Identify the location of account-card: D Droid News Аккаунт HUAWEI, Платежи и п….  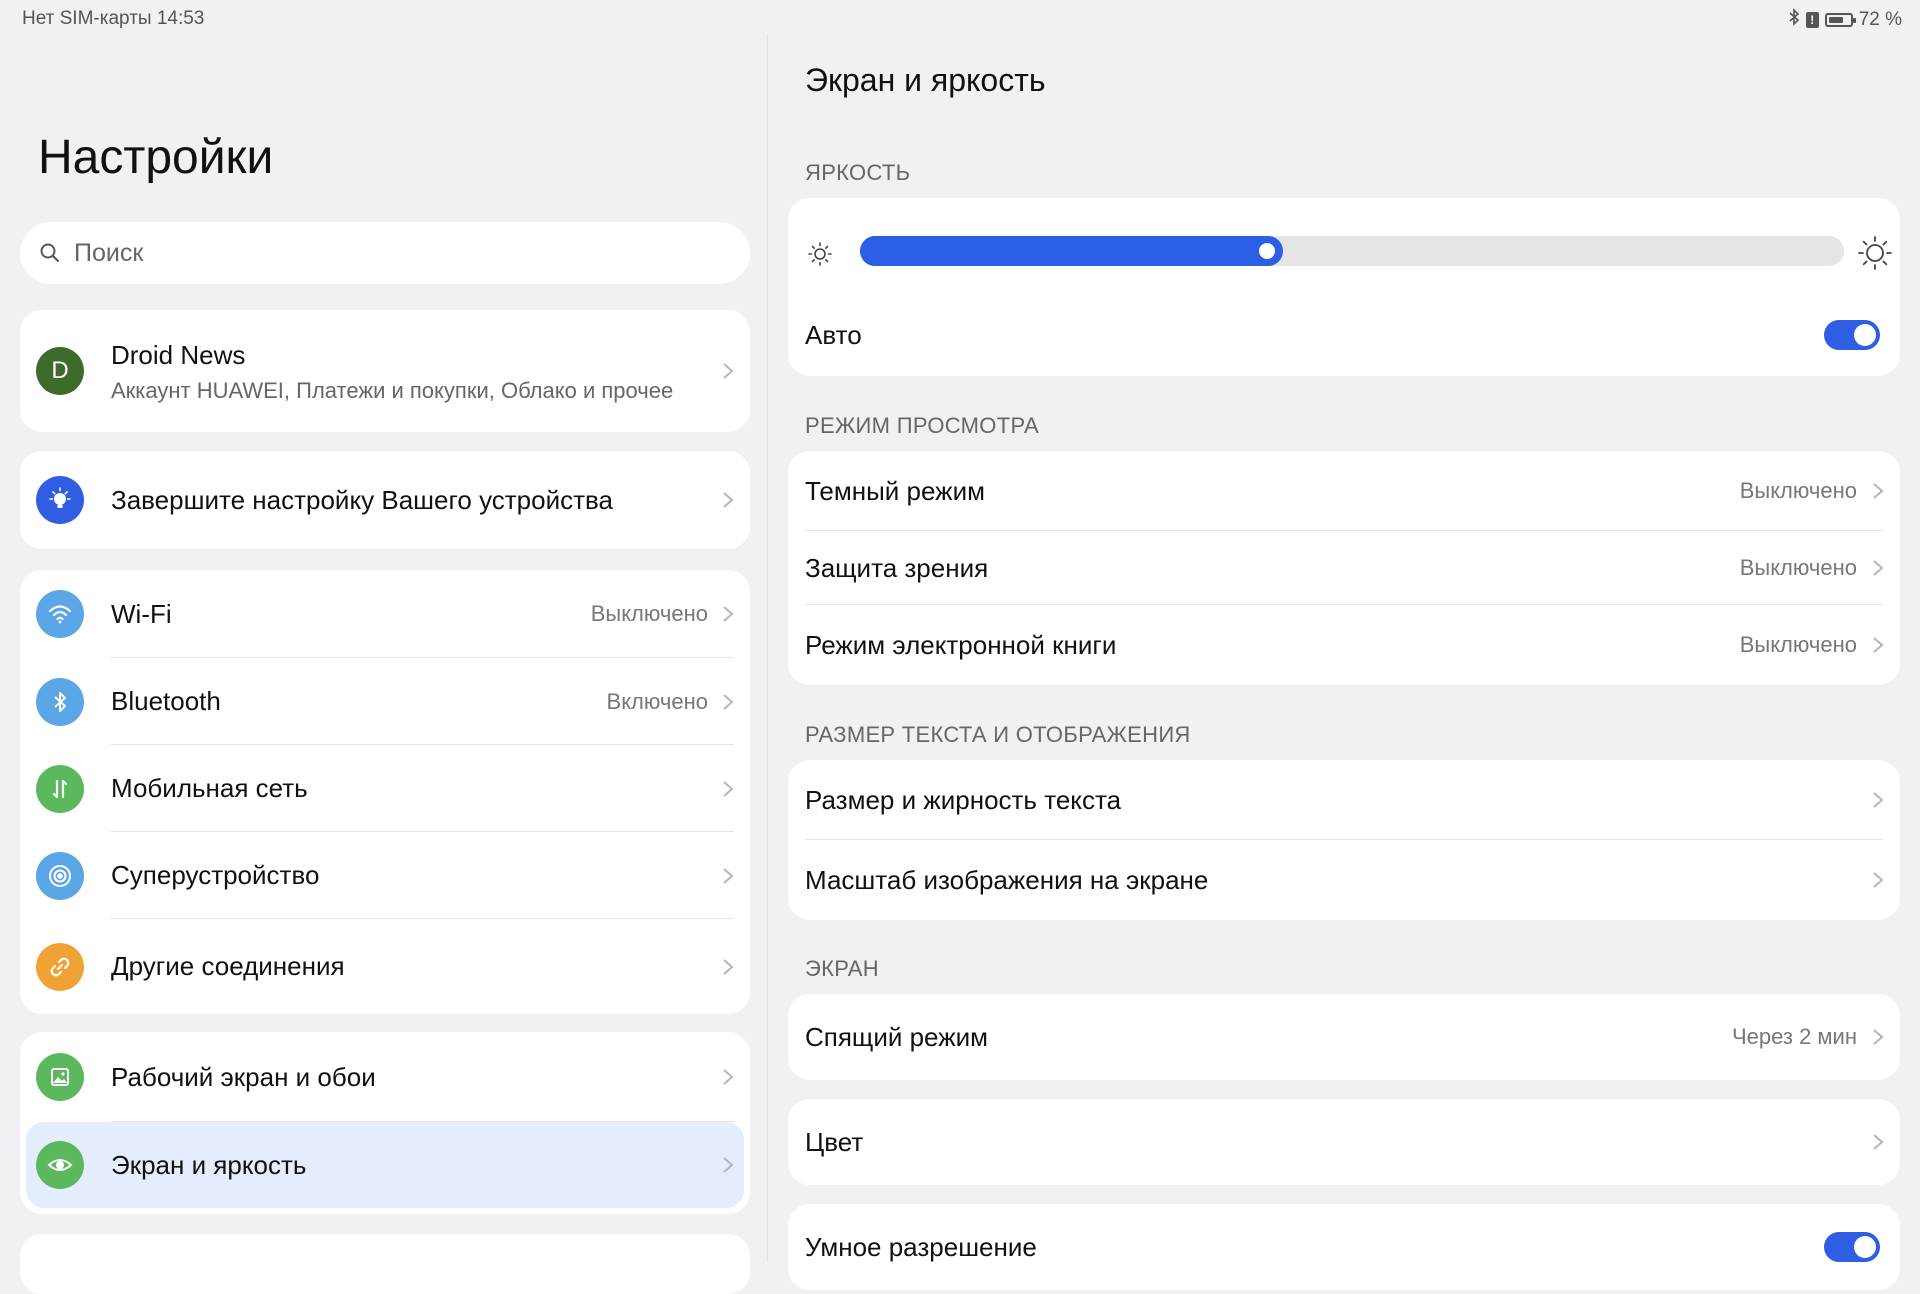
(385, 371).